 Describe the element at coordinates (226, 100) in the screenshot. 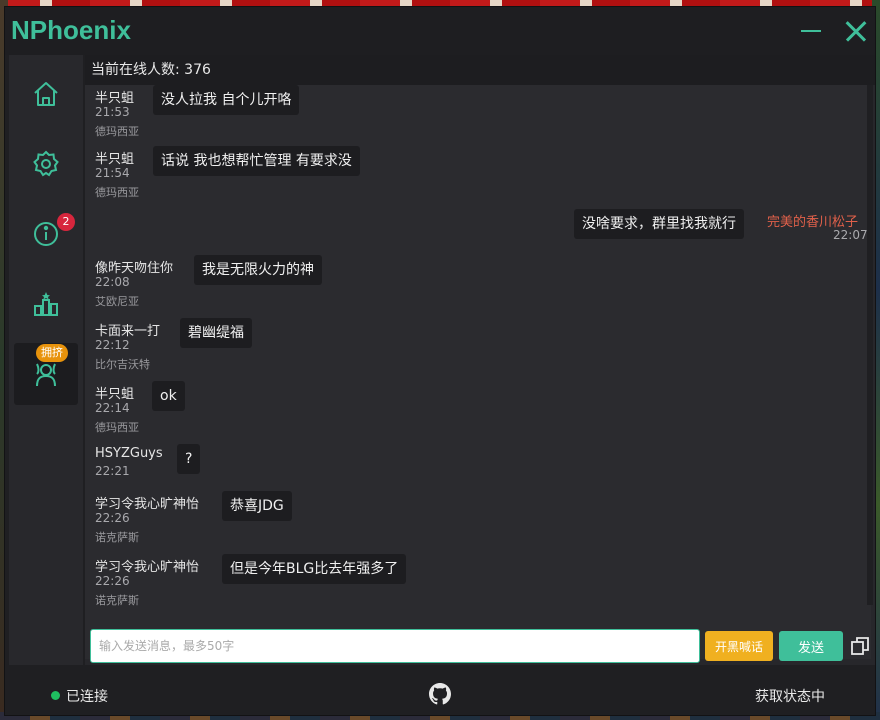

I see `message-bubble: 没人拉我 自个儿开咯` at that location.